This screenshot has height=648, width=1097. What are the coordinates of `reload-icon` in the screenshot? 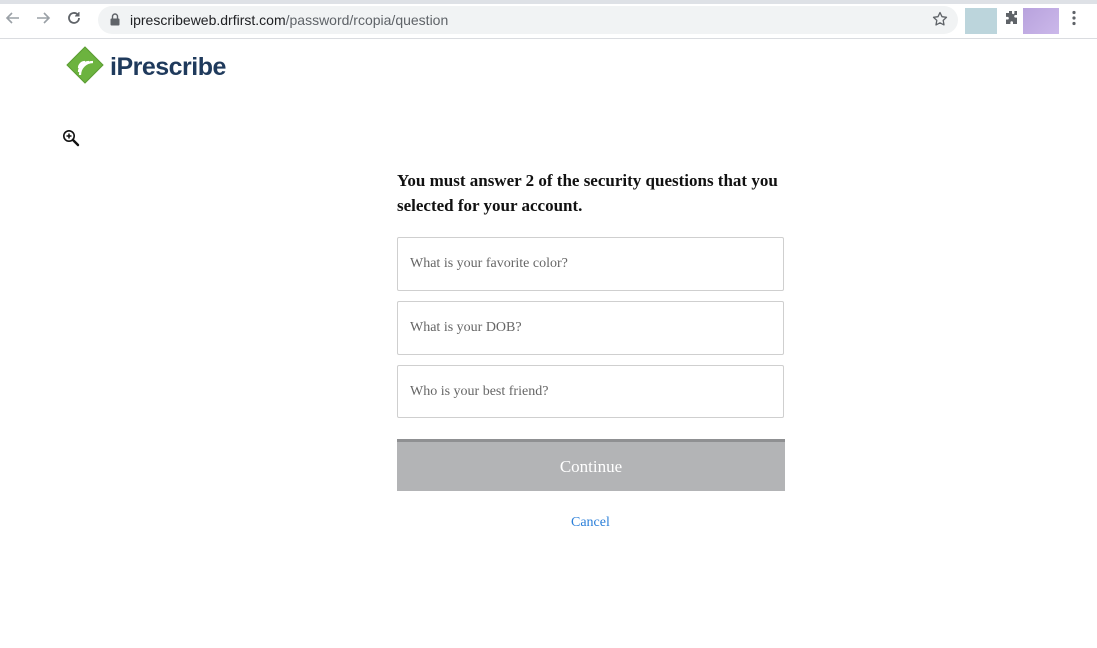 It's located at (74, 20).